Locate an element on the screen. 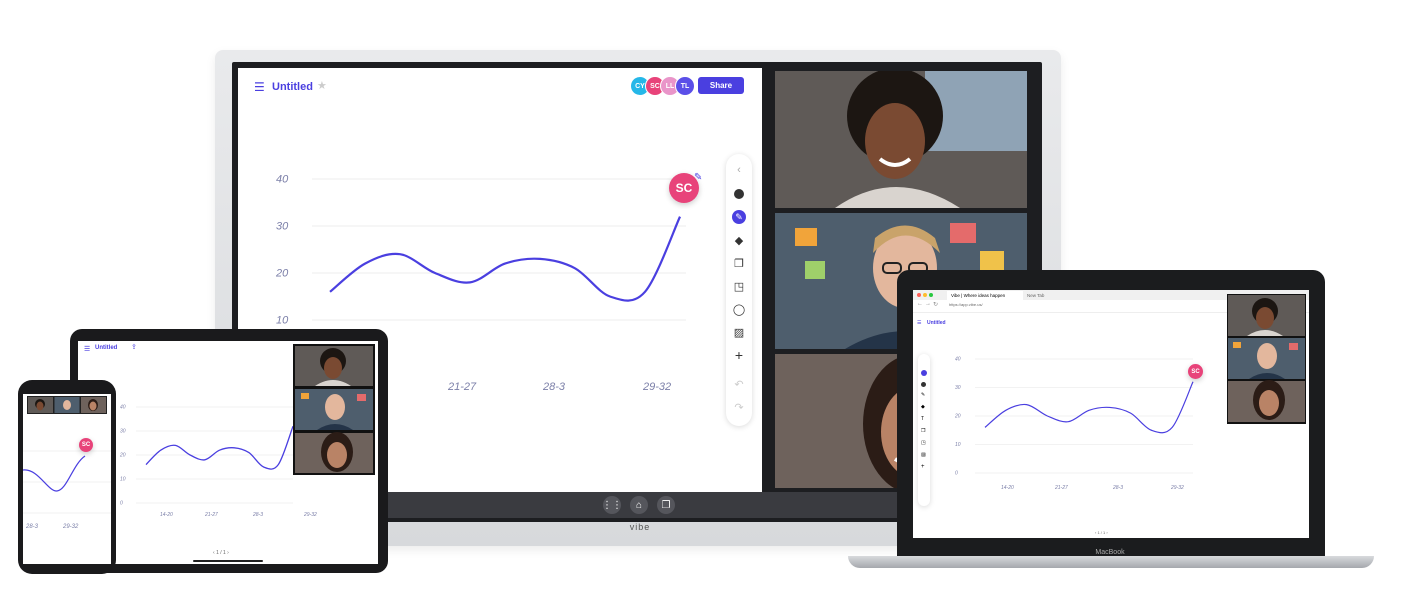  series-line is located at coordinates (505, 259).